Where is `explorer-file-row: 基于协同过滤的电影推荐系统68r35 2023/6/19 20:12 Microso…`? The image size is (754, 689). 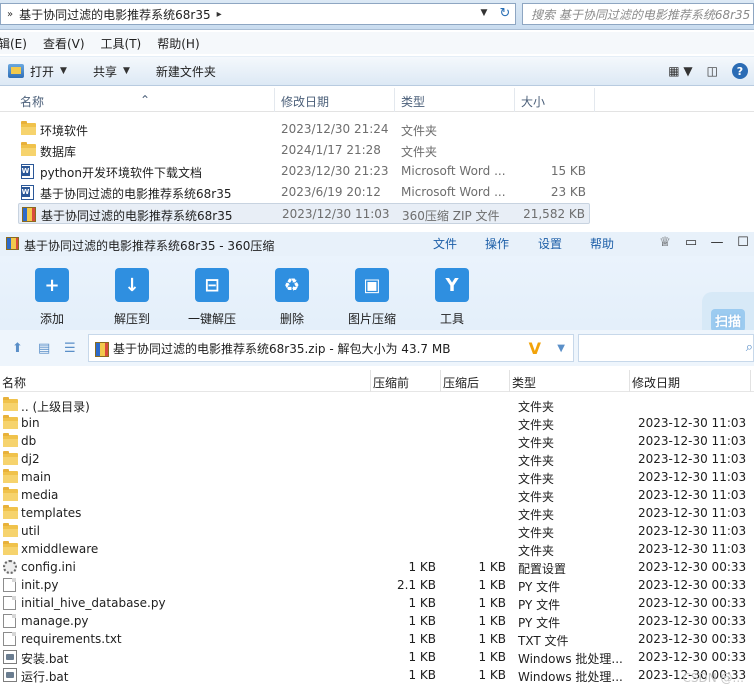 explorer-file-row: 基于协同过滤的电影推荐系统68r35 2023/6/19 20:12 Microso… is located at coordinates (304, 192).